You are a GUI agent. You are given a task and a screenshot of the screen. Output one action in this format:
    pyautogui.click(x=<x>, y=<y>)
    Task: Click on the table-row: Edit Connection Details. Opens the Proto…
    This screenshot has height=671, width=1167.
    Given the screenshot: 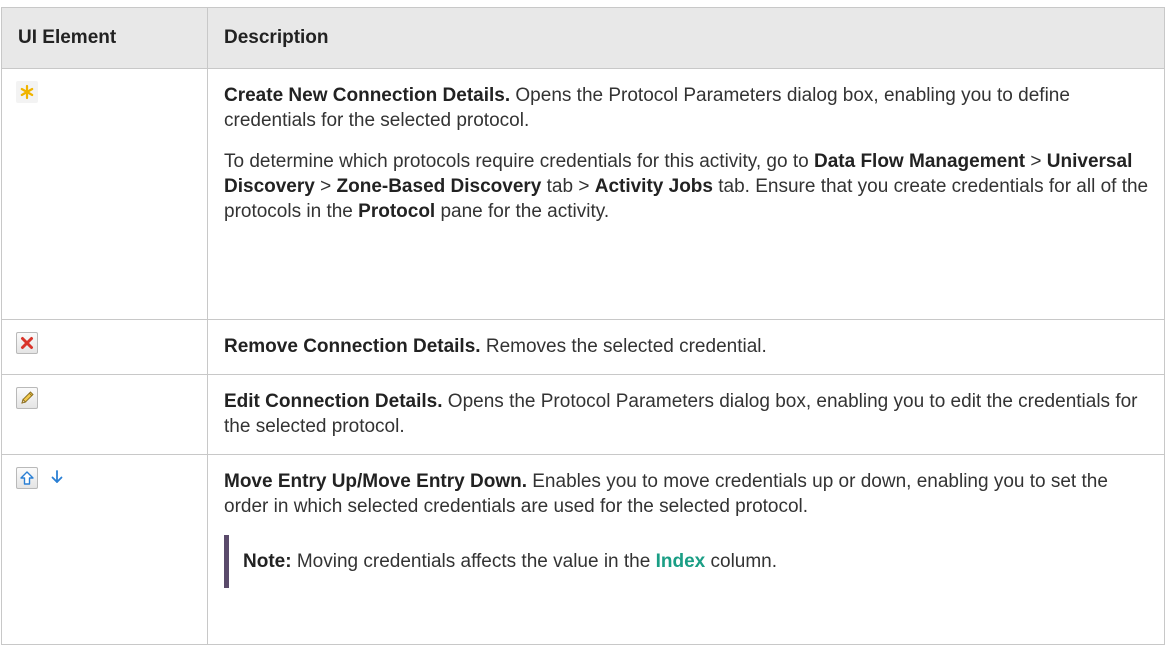 What is the action you would take?
    pyautogui.click(x=583, y=414)
    